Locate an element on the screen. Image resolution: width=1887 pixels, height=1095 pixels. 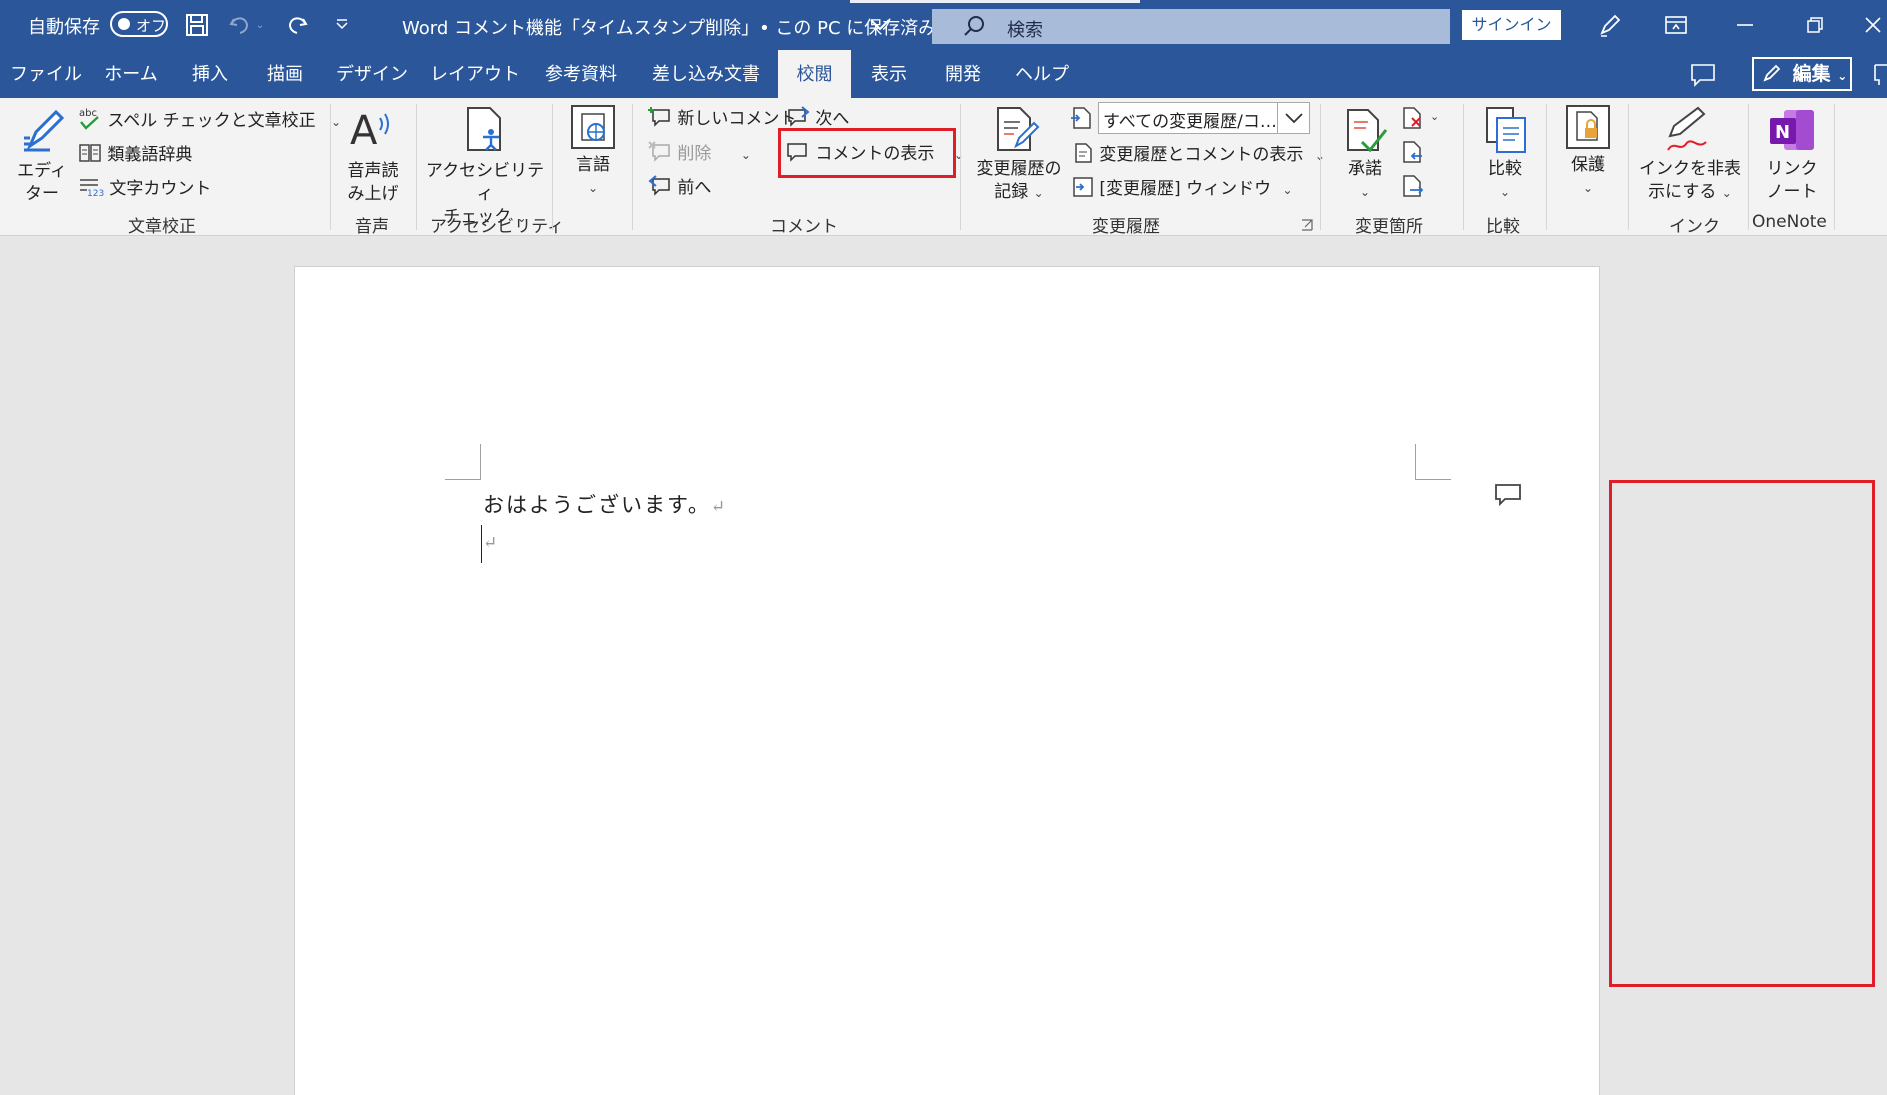
restore-icon is located at coordinates (1815, 25).